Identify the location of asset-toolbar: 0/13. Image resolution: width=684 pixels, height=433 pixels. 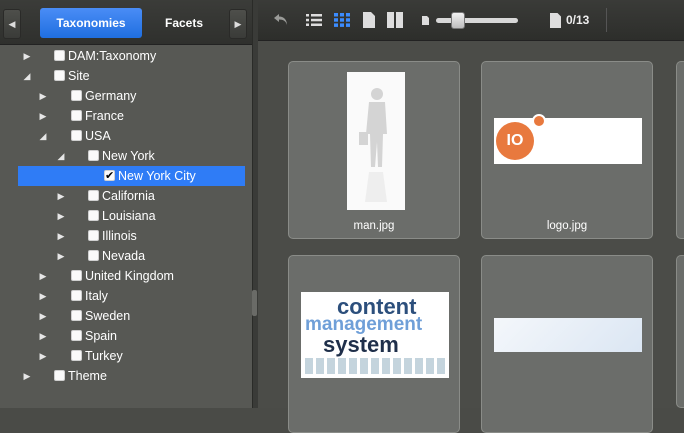
(471, 20).